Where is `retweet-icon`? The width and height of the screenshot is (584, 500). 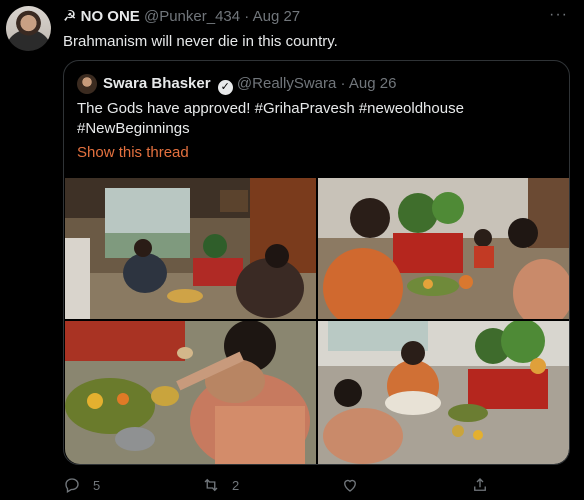 retweet-icon is located at coordinates (211, 485).